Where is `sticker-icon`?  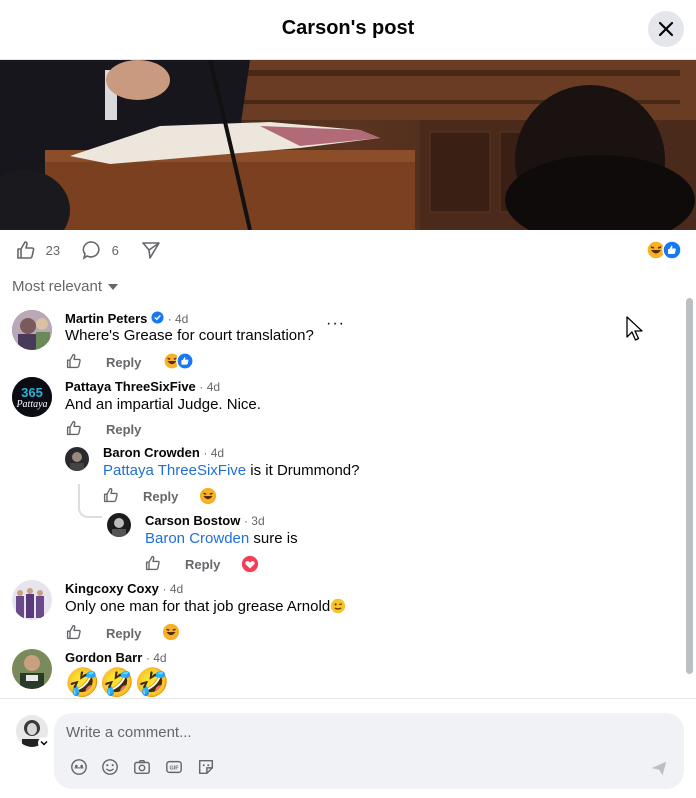
sticker-icon is located at coordinates (206, 767).